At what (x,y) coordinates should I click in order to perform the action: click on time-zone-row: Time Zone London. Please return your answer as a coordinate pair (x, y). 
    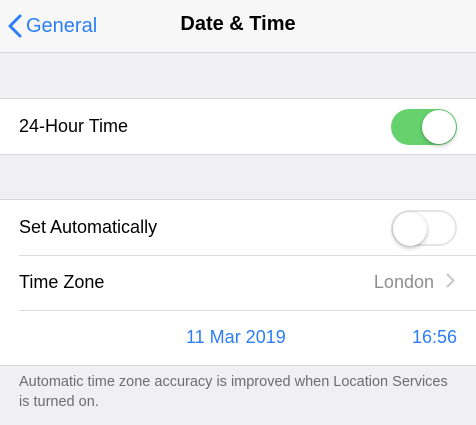
    Looking at the image, I should click on (238, 282).